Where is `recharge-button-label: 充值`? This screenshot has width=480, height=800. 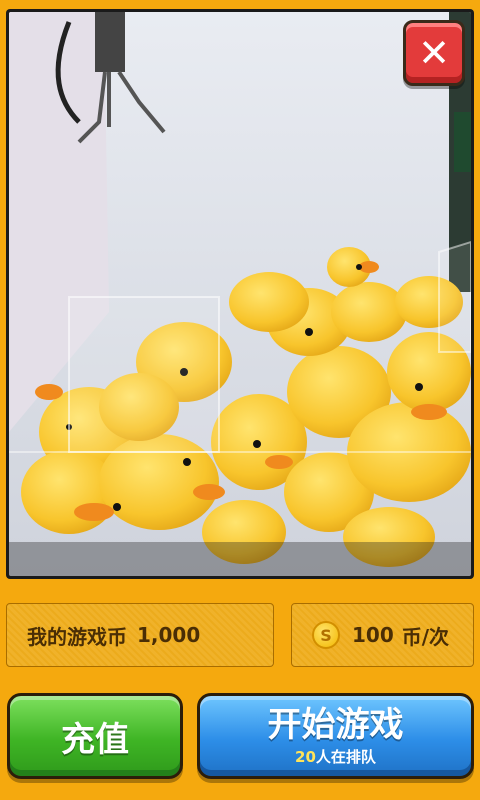
recharge-button-label: 充值 is located at coordinates (95, 739).